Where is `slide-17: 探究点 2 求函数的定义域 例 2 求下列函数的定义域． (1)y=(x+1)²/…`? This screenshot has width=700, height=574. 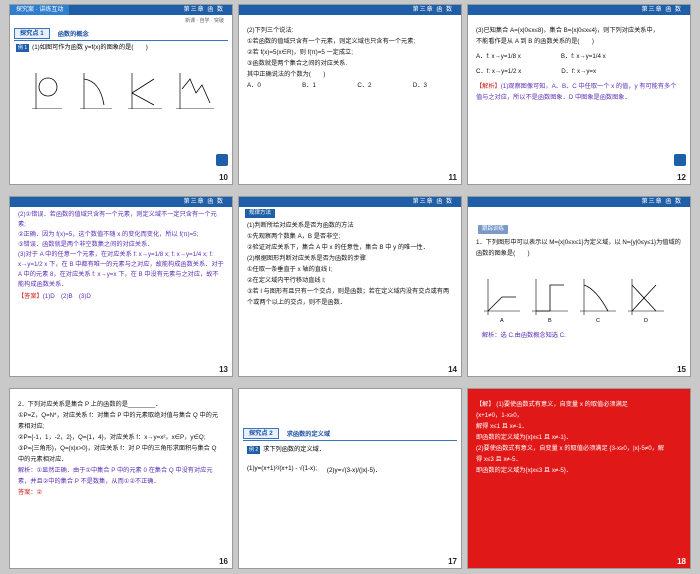 slide-17: 探究点 2 求函数的定义域 例 2 求下列函数的定义域． (1)y=(x+1)²/… is located at coordinates (350, 478).